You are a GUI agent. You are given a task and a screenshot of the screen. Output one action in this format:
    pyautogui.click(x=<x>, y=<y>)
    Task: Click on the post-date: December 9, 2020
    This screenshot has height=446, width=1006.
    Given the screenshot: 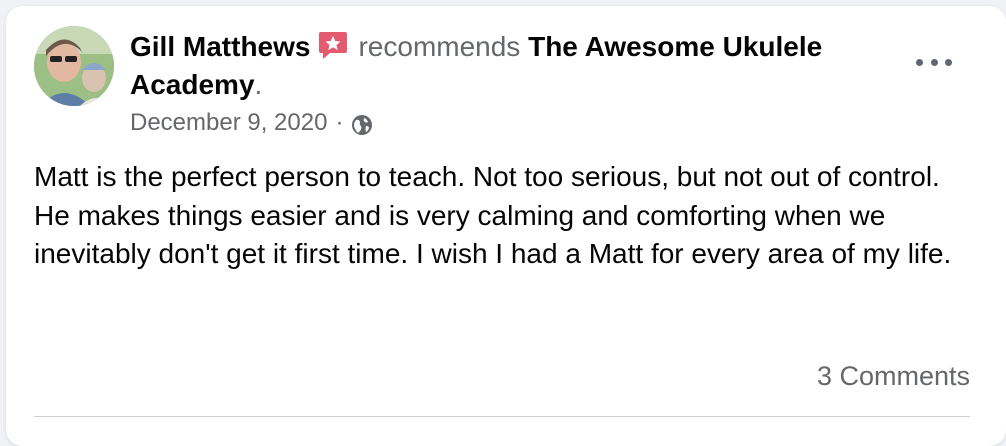 What is the action you would take?
    pyautogui.click(x=228, y=123)
    